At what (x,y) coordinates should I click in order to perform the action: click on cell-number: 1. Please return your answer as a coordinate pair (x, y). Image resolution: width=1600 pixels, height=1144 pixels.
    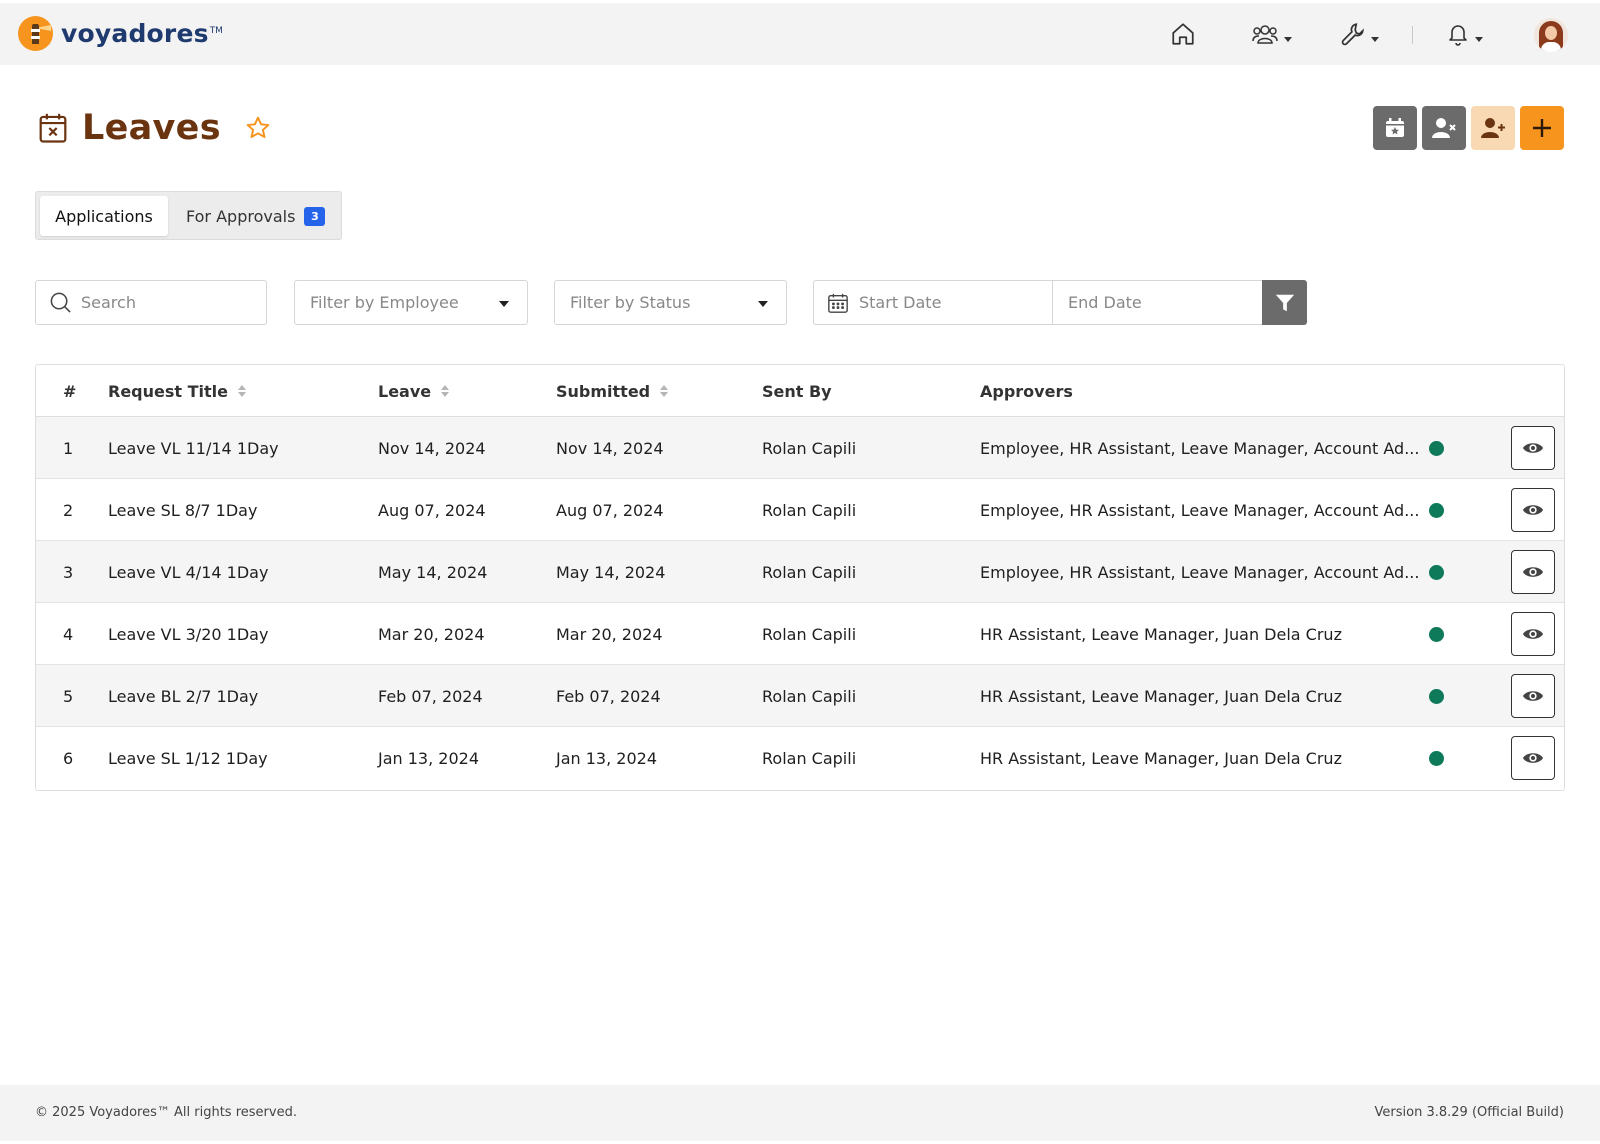
    Looking at the image, I should click on (68, 448).